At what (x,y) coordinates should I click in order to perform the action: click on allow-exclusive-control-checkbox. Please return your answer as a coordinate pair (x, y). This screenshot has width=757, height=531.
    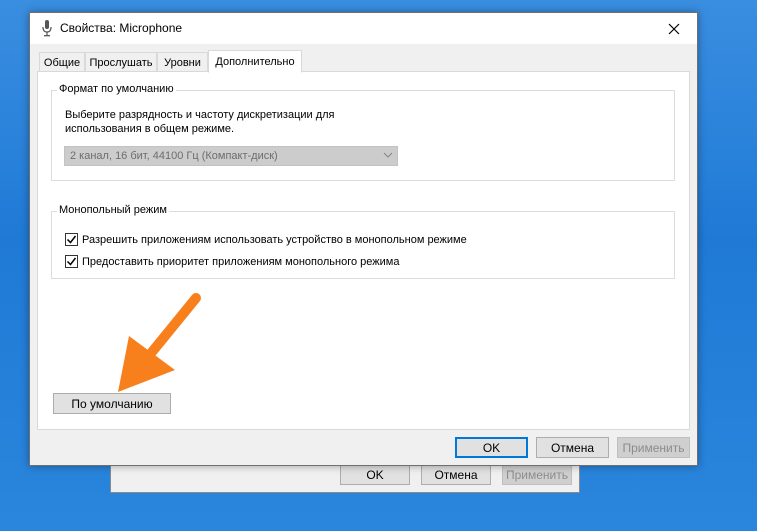
    Looking at the image, I should click on (71, 239).